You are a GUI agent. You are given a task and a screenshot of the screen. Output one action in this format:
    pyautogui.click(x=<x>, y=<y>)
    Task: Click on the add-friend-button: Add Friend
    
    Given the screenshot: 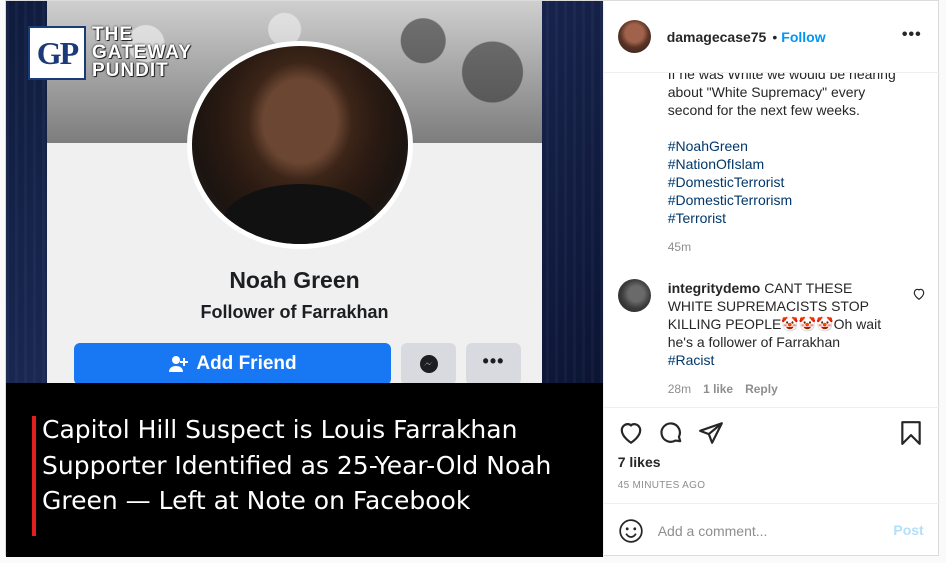 What is the action you would take?
    pyautogui.click(x=232, y=363)
    